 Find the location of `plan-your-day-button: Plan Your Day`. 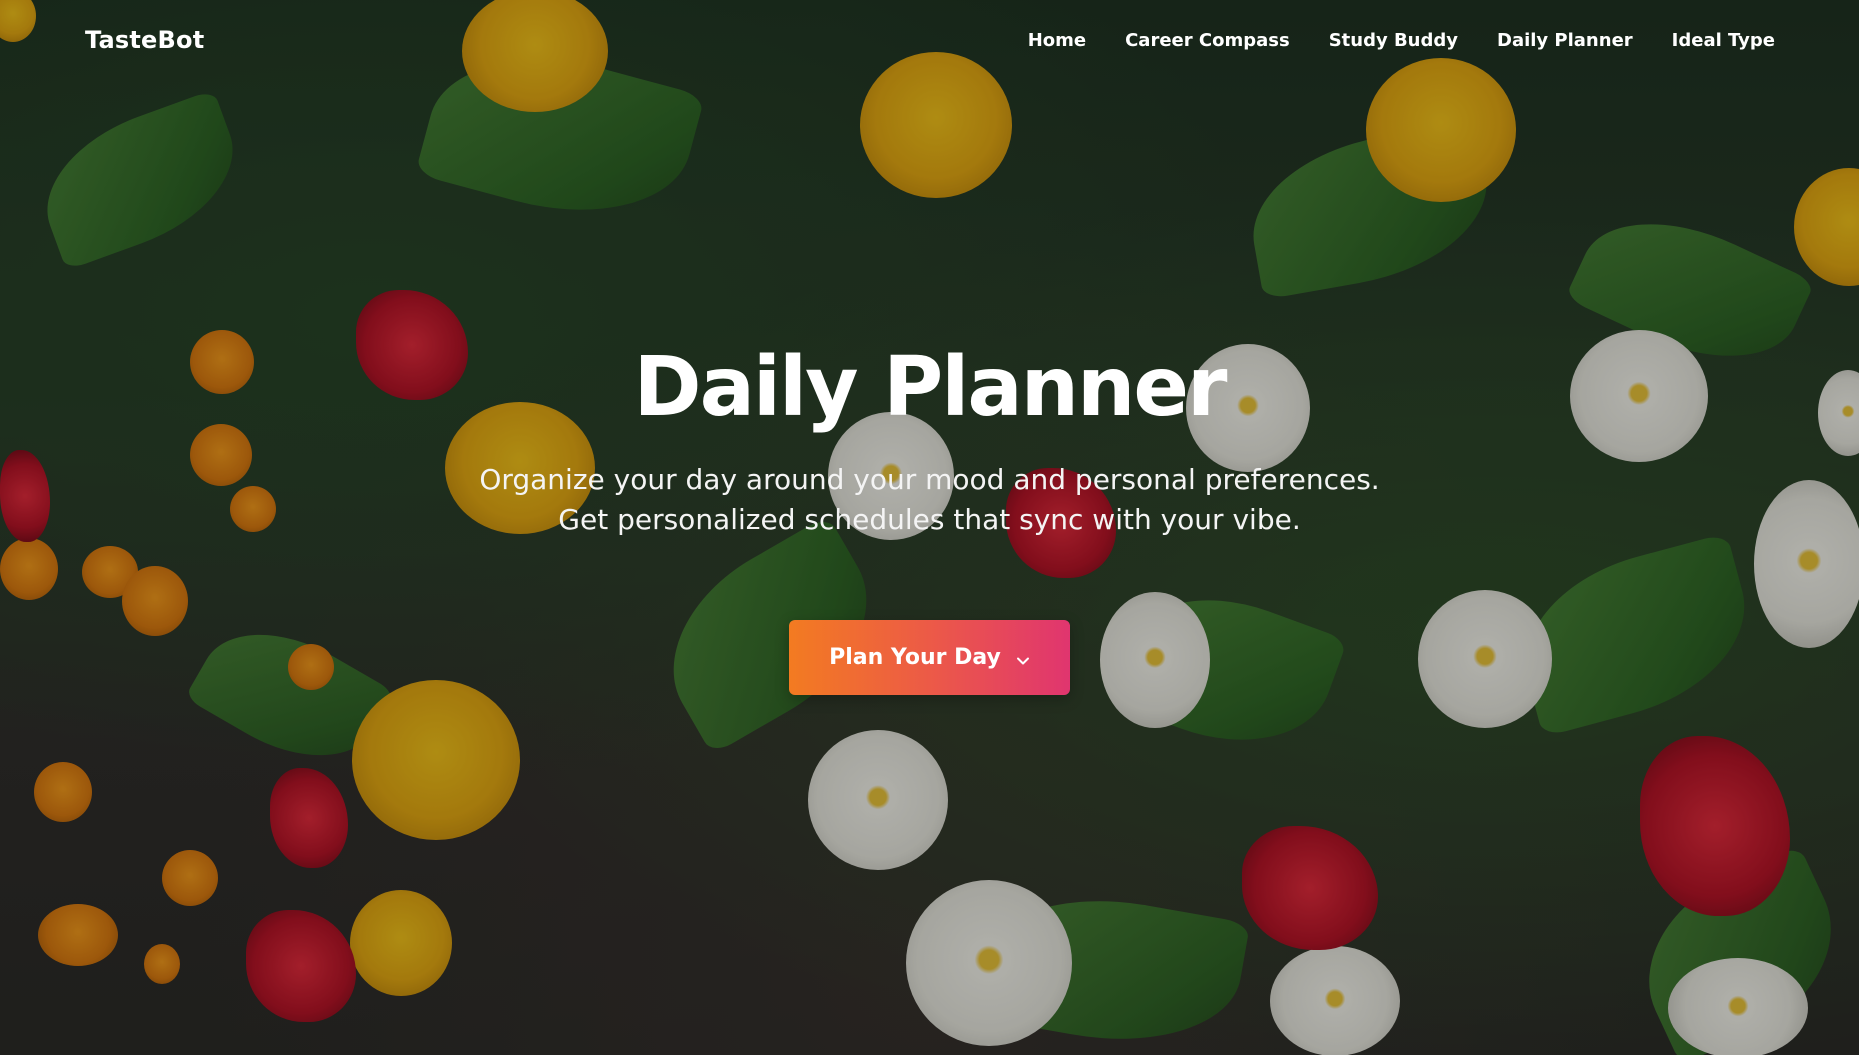

plan-your-day-button: Plan Your Day is located at coordinates (929, 657).